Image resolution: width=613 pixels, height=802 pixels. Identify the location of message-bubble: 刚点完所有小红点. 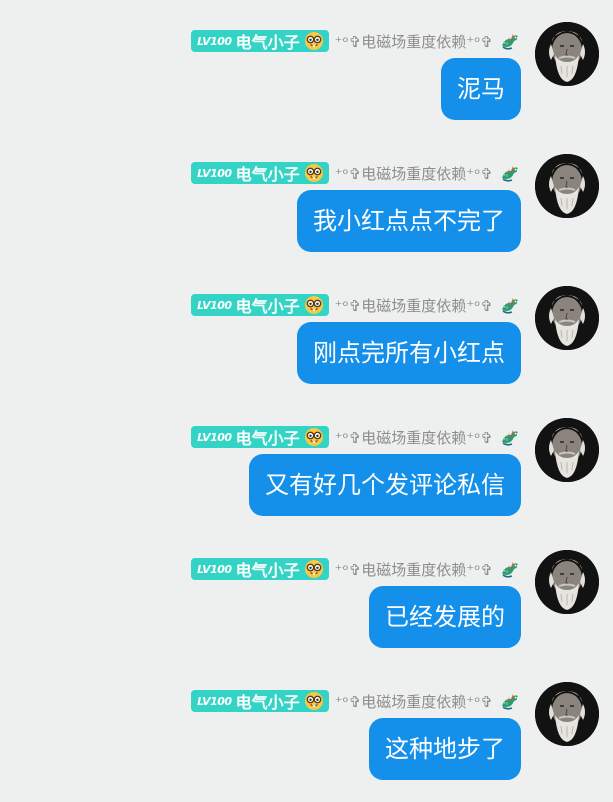
(409, 353).